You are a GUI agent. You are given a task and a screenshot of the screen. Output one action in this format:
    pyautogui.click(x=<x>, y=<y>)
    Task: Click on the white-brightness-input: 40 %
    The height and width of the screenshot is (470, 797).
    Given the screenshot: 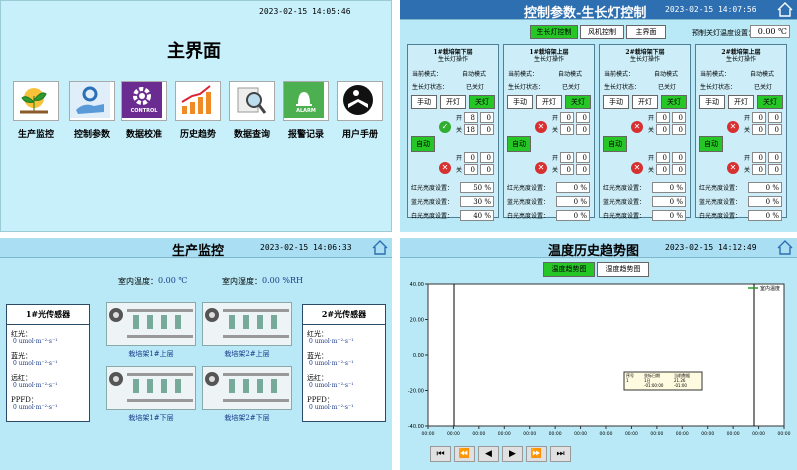 What is the action you would take?
    pyautogui.click(x=477, y=215)
    